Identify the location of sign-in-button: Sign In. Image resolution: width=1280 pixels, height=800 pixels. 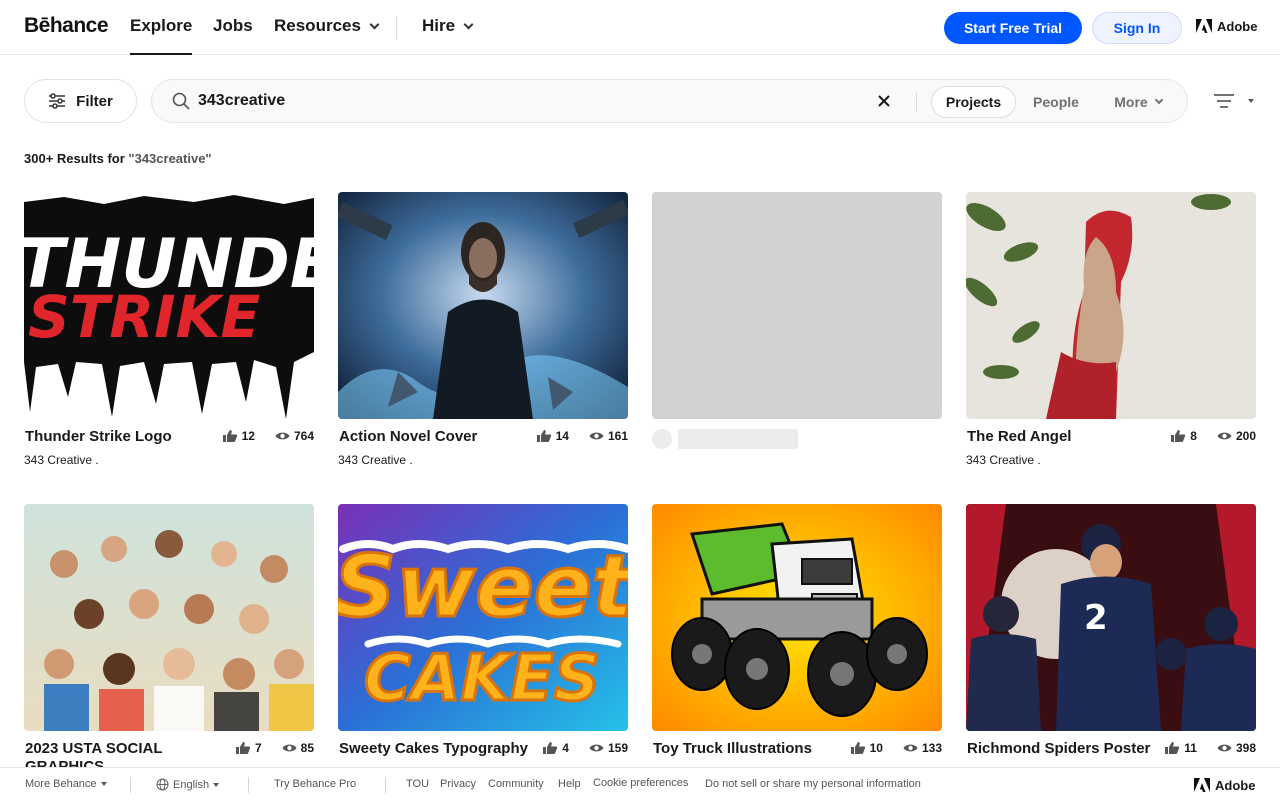
(1137, 28).